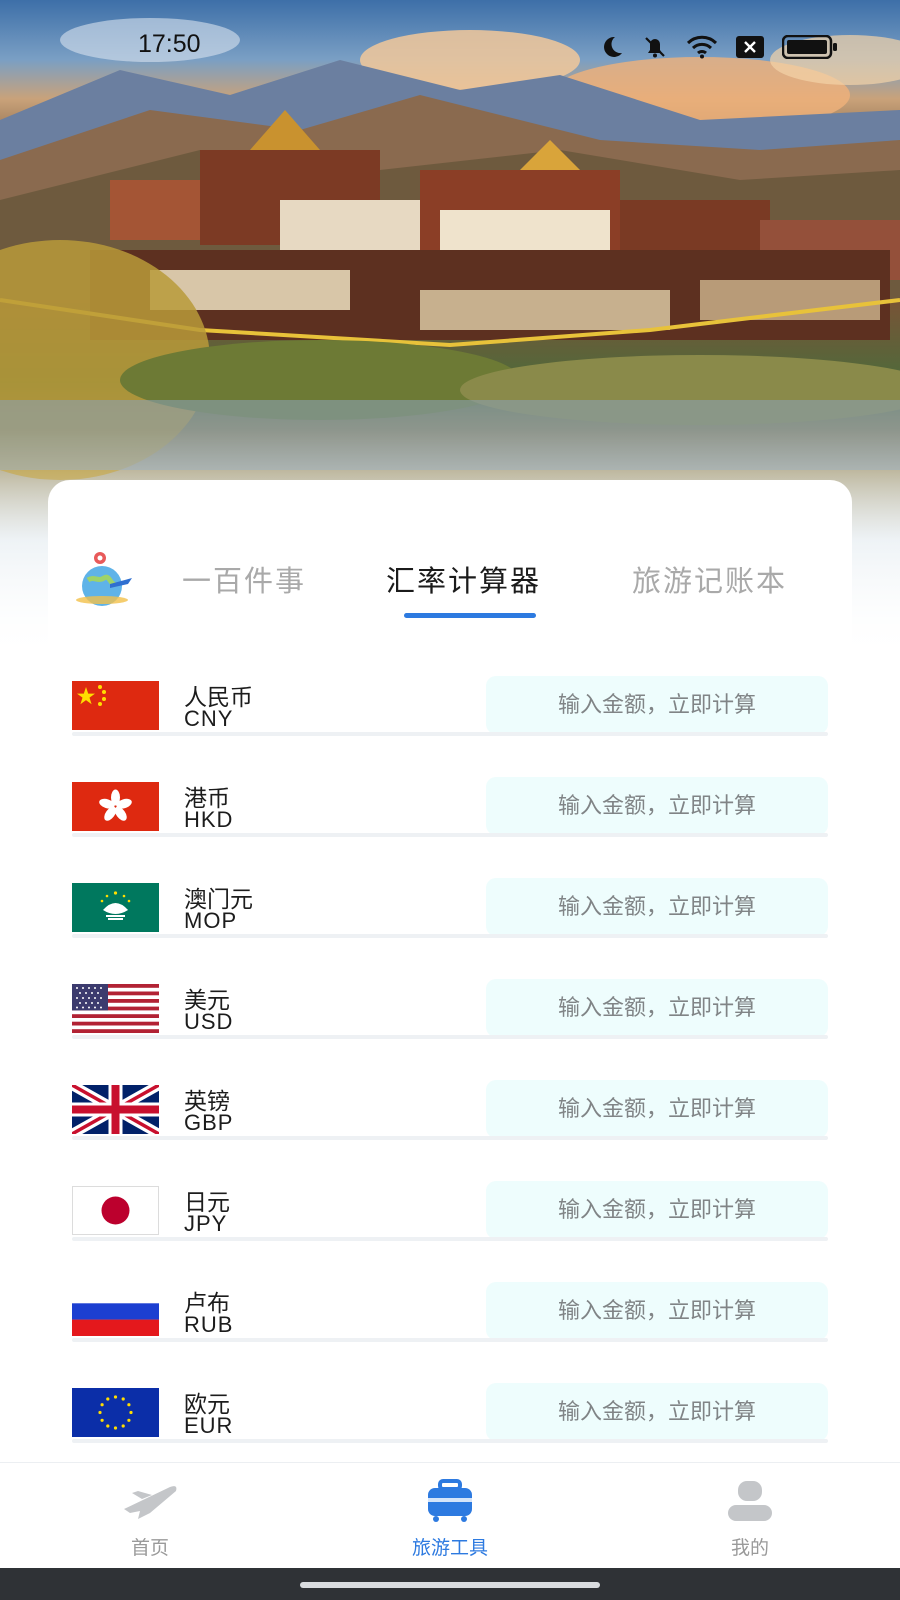 The height and width of the screenshot is (1600, 900). What do you see at coordinates (809, 48) in the screenshot?
I see `battery-icon` at bounding box center [809, 48].